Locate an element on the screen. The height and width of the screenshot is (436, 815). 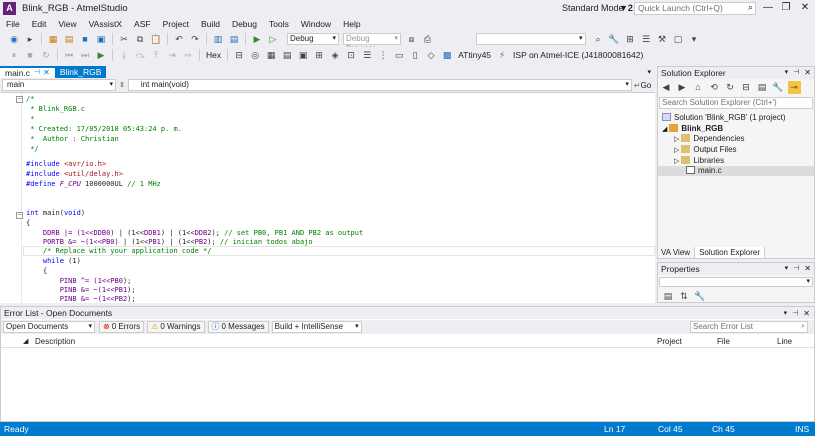
open-file-icon: ▤ is located at coordinates (69, 39).